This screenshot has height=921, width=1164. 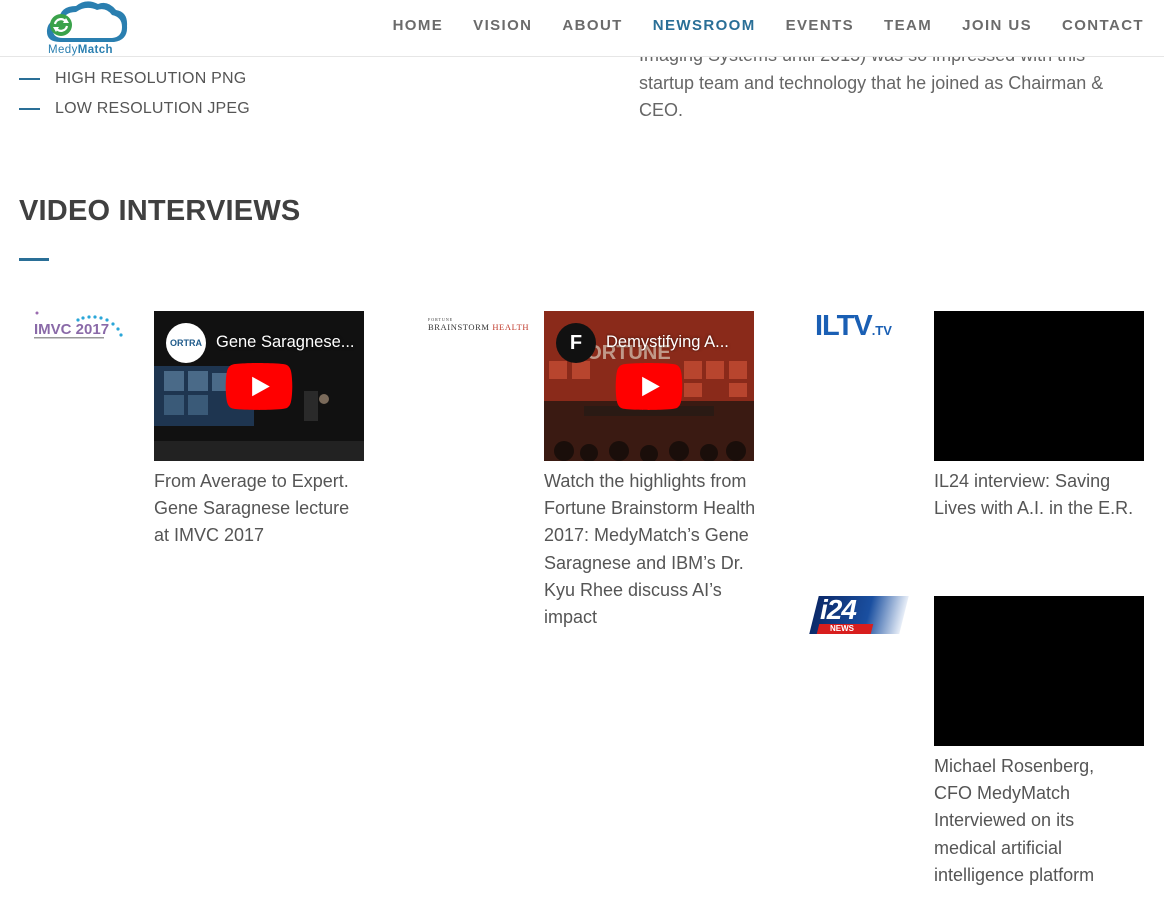 What do you see at coordinates (1039, 386) in the screenshot?
I see `video-player-iltv` at bounding box center [1039, 386].